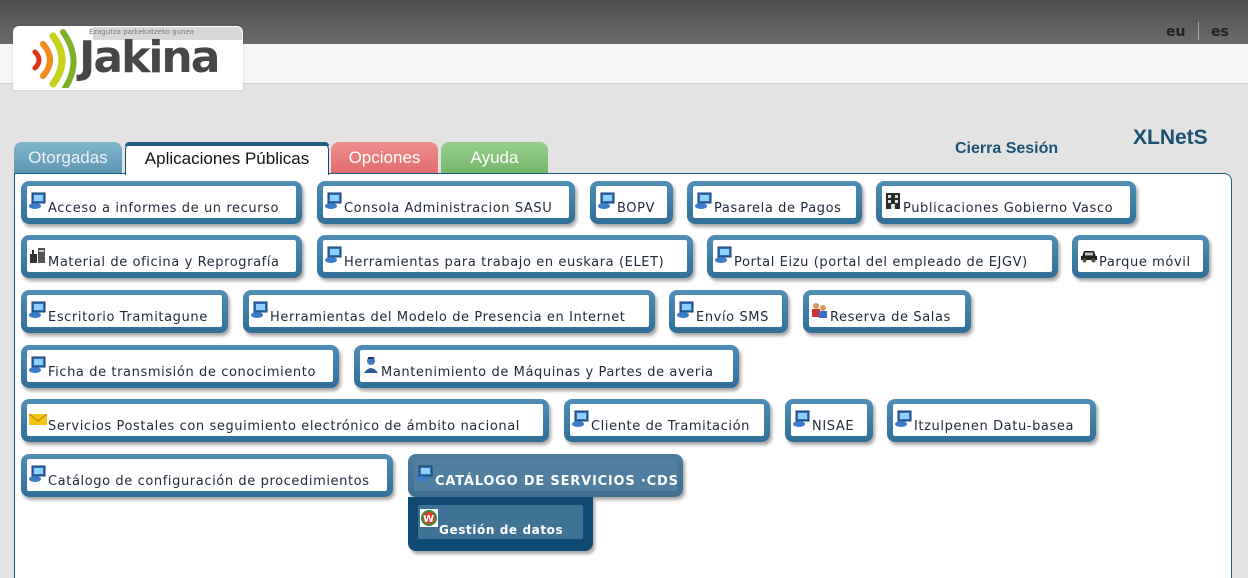 The image size is (1248, 578). Describe the element at coordinates (164, 262) in the screenshot. I see `app-label: Material de oficina y Reprografía` at that location.